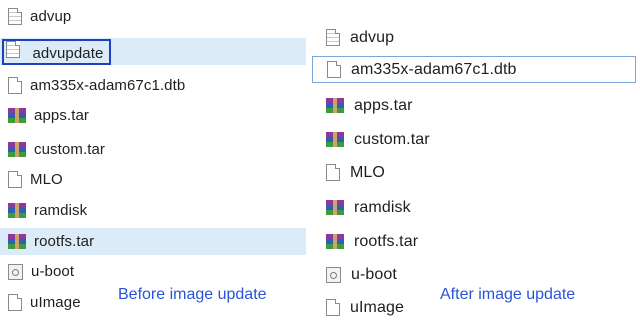 The width and height of the screenshot is (640, 321). I want to click on file-name: advupdate, so click(68, 53).